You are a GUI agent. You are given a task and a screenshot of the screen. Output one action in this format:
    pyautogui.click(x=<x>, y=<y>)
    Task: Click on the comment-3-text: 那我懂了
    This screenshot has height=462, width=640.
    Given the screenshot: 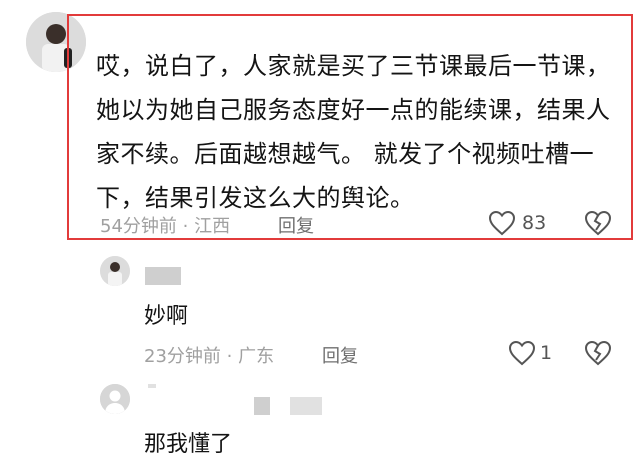 What is the action you would take?
    pyautogui.click(x=188, y=444)
    